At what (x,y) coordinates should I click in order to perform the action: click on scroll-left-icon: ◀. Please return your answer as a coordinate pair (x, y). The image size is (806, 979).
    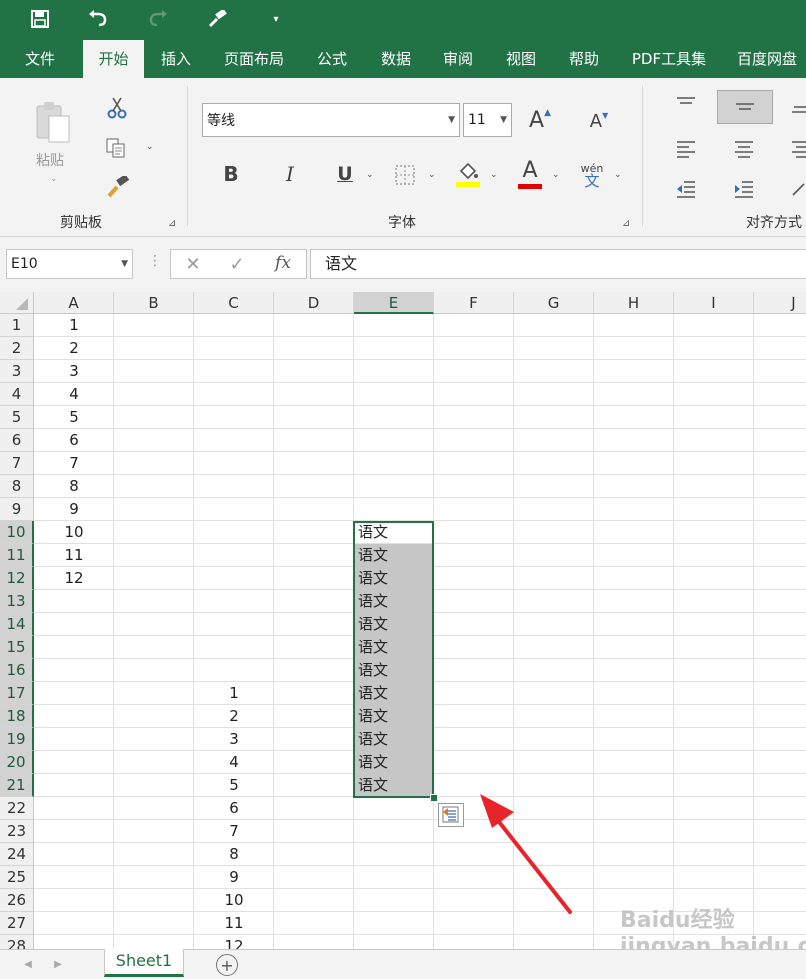
    Looking at the image, I should click on (28, 964).